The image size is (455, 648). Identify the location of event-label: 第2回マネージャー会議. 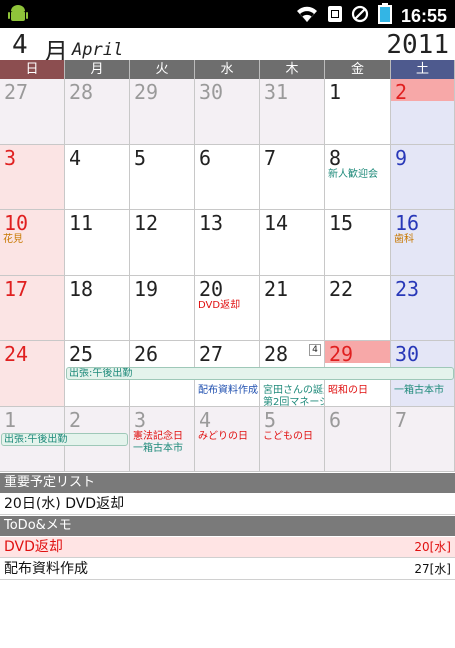
(293, 401).